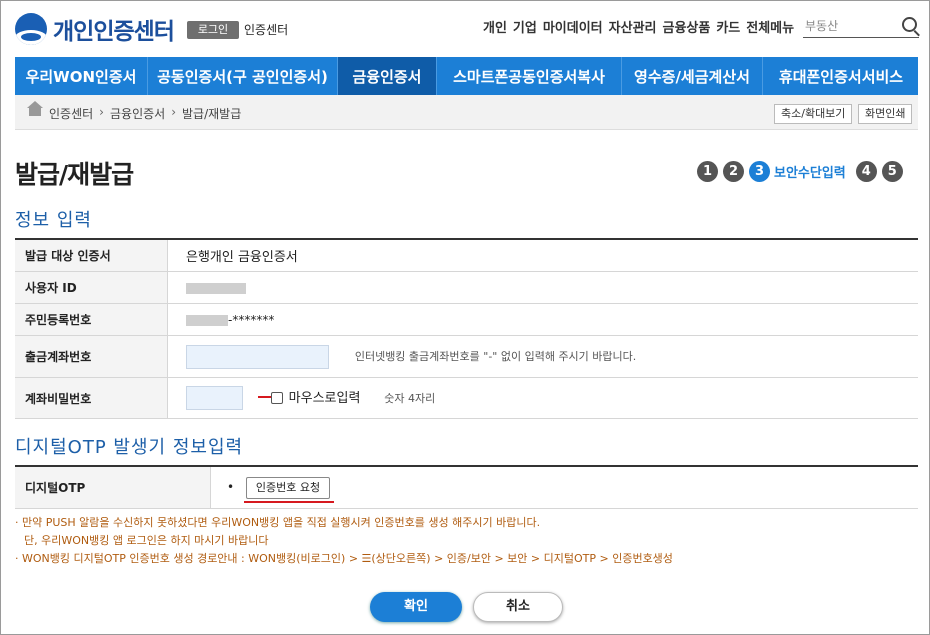  I want to click on step-indicator: 1 2 3 보안수단입력 4 5, so click(802, 171).